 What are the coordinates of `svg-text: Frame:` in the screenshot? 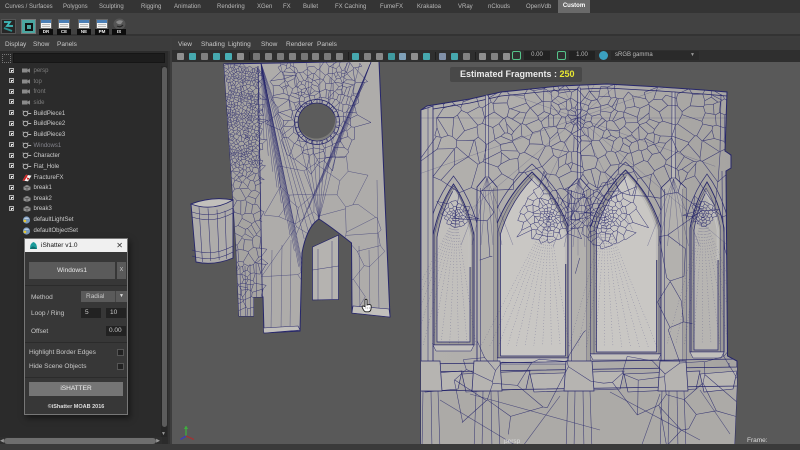 It's located at (757, 440).